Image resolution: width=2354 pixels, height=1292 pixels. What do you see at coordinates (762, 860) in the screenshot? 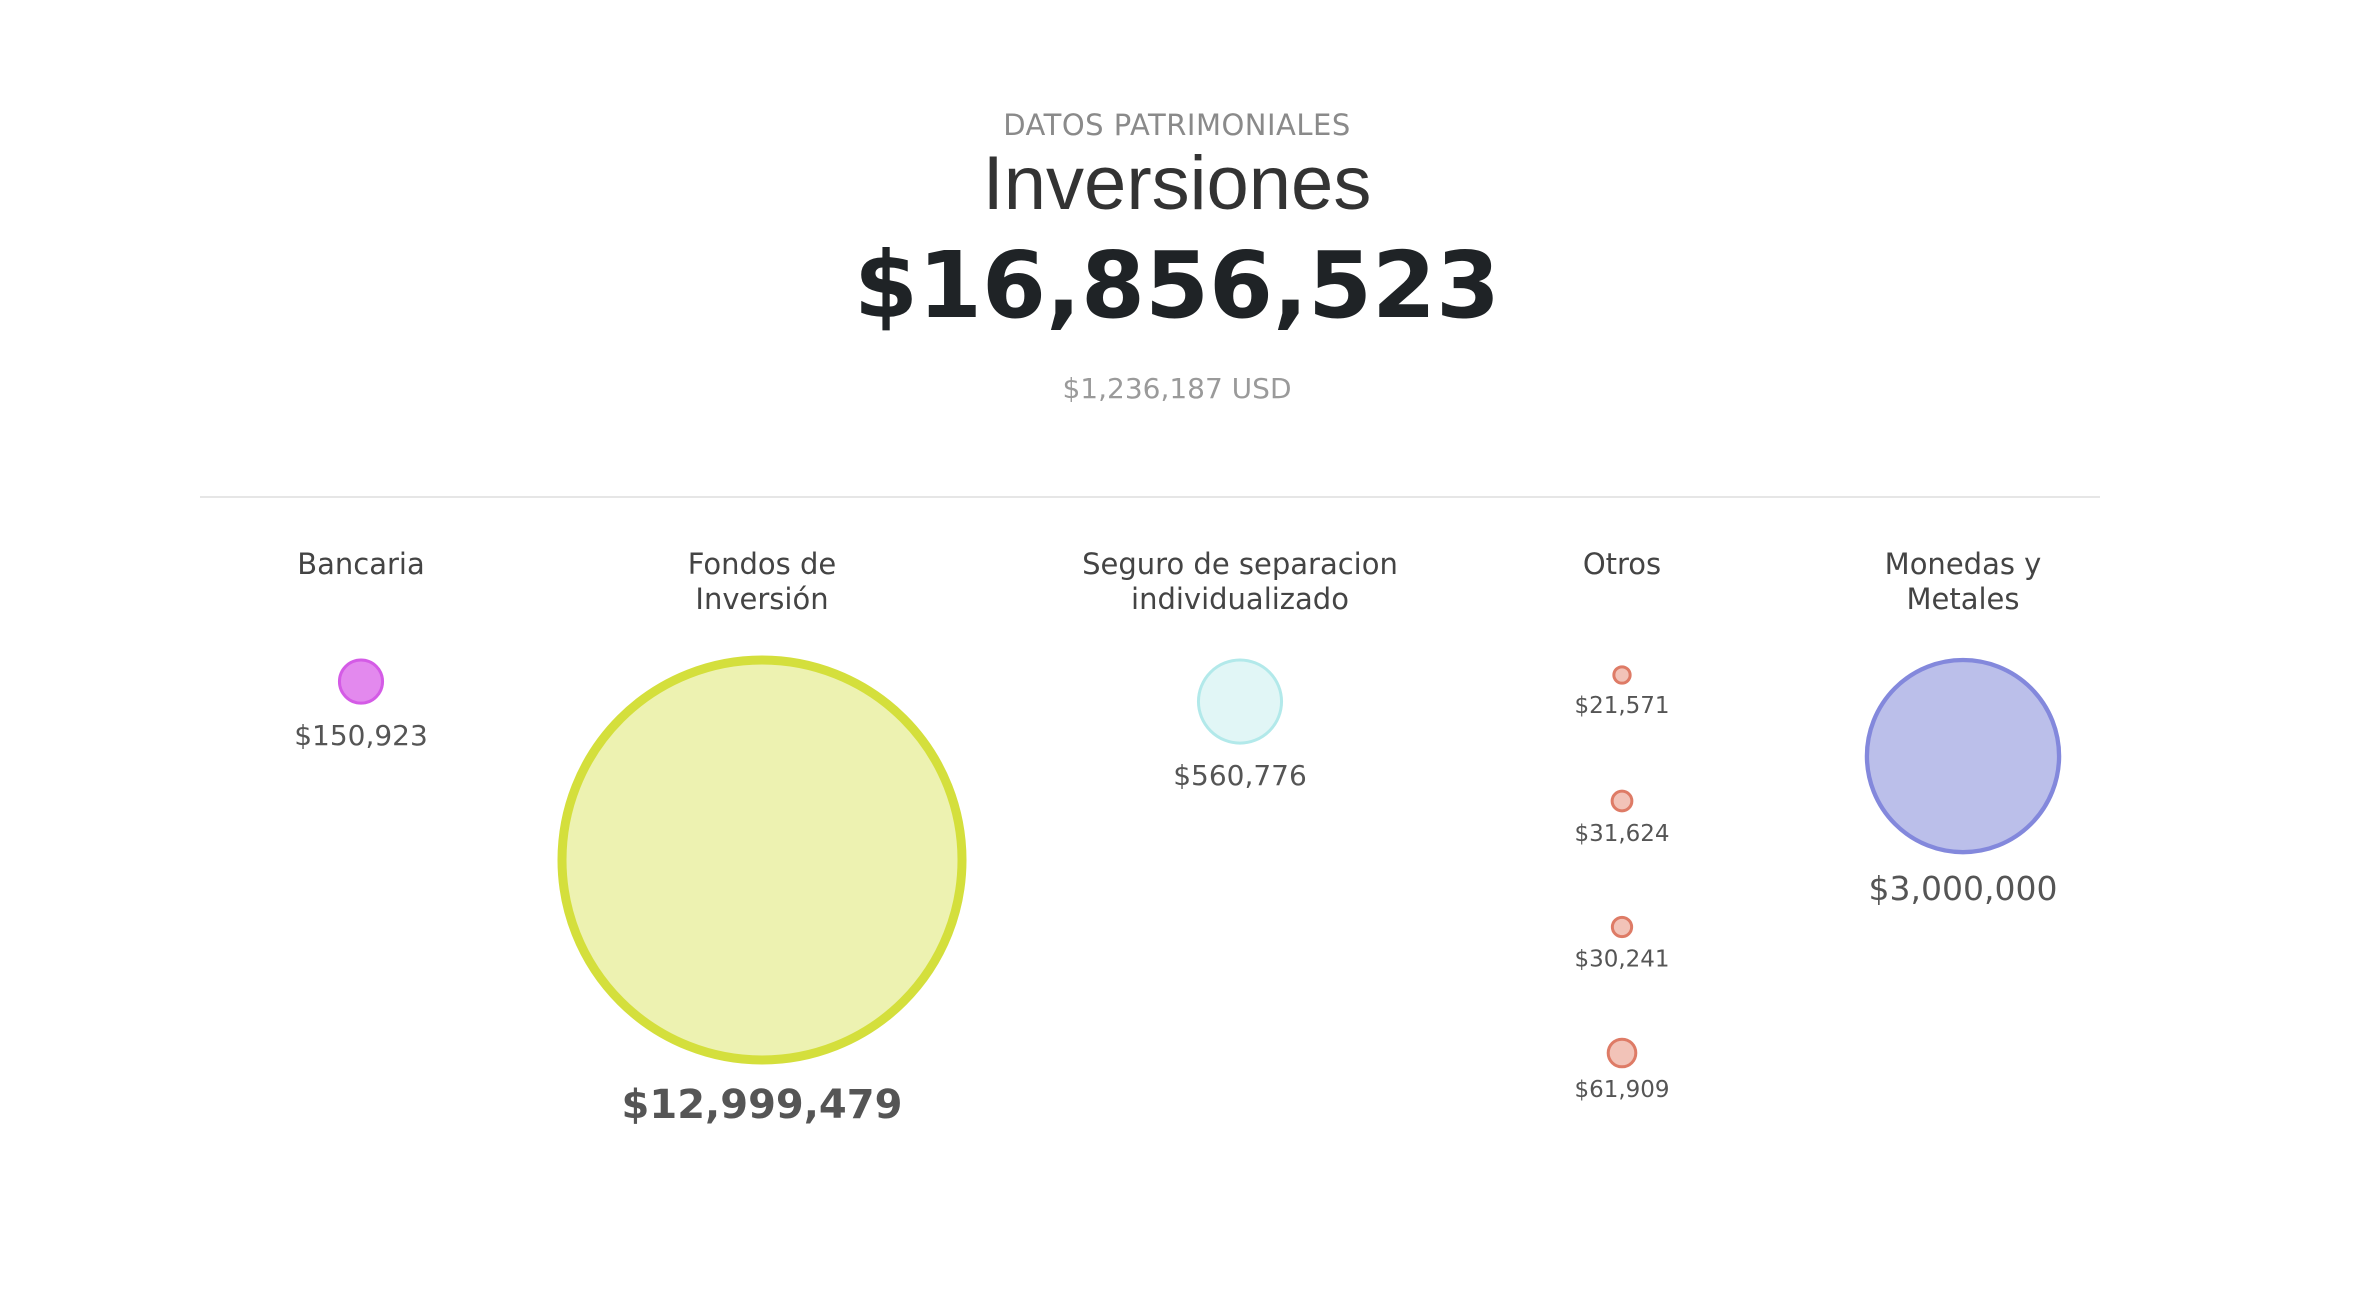
I see `bubble-fondos-de-inversion` at bounding box center [762, 860].